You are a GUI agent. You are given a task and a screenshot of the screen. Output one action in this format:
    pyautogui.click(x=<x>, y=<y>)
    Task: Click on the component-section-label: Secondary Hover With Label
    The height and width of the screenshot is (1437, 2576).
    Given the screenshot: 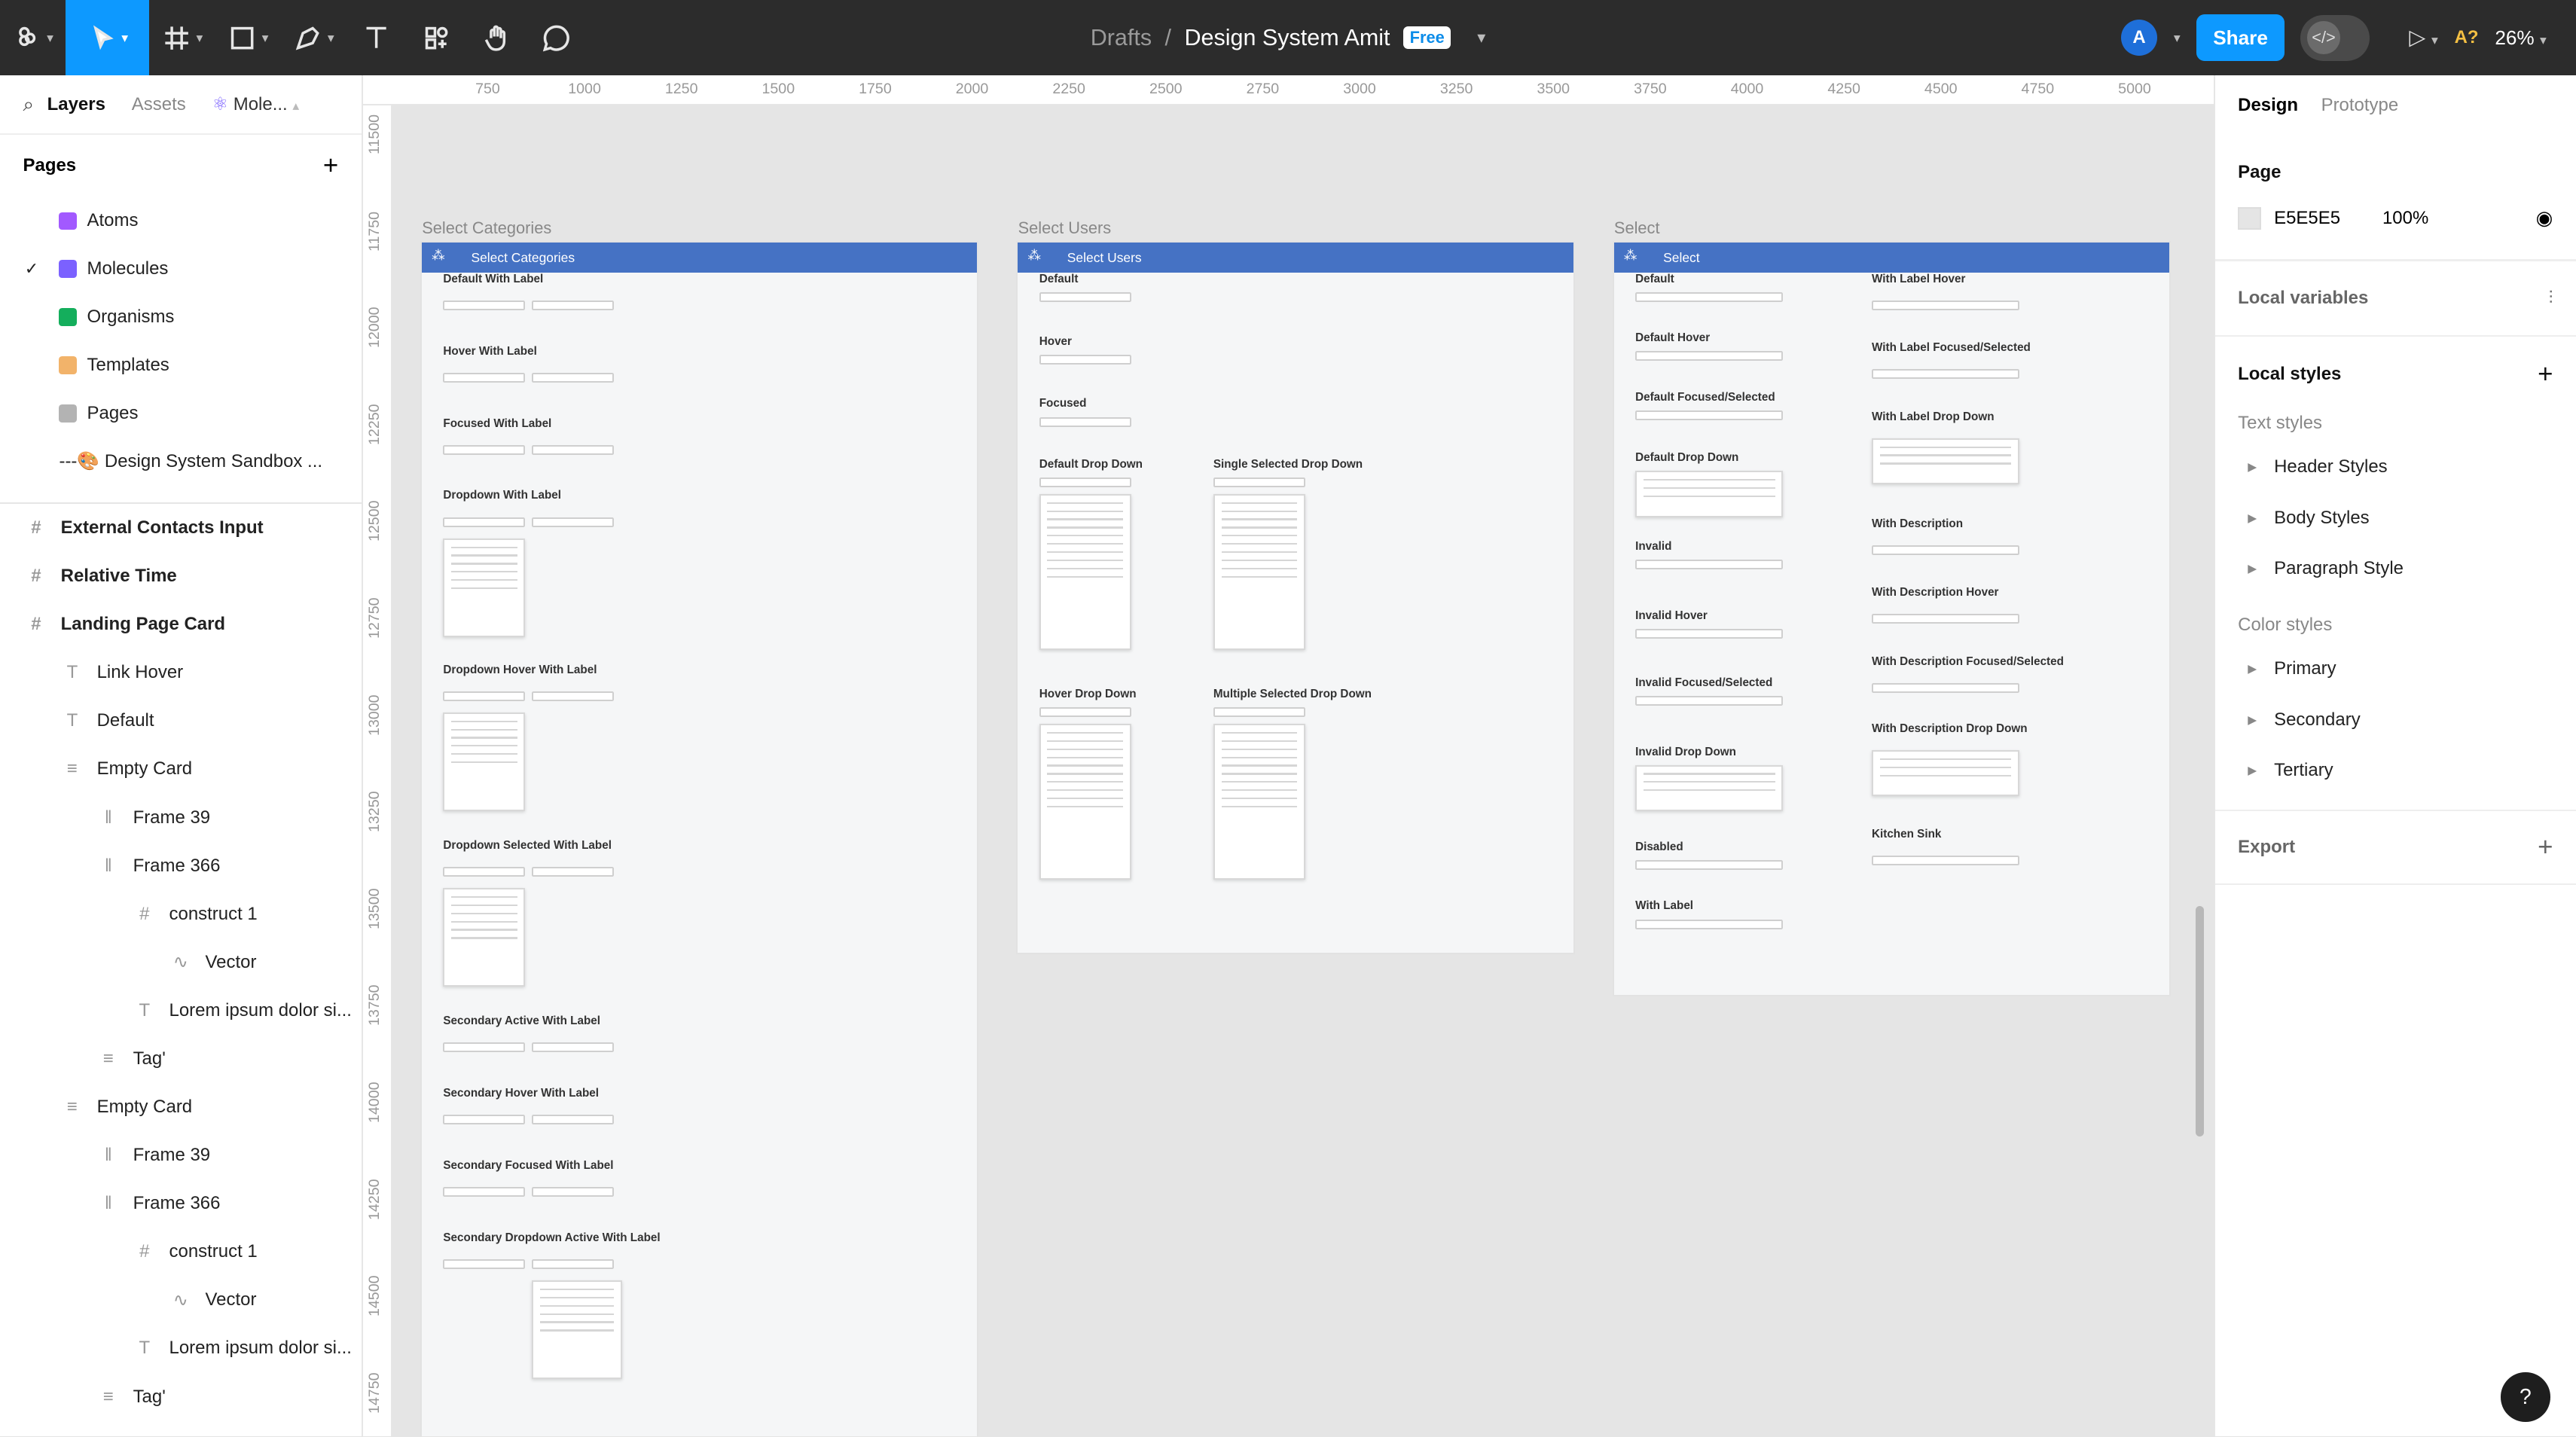 What is the action you would take?
    pyautogui.click(x=521, y=1093)
    